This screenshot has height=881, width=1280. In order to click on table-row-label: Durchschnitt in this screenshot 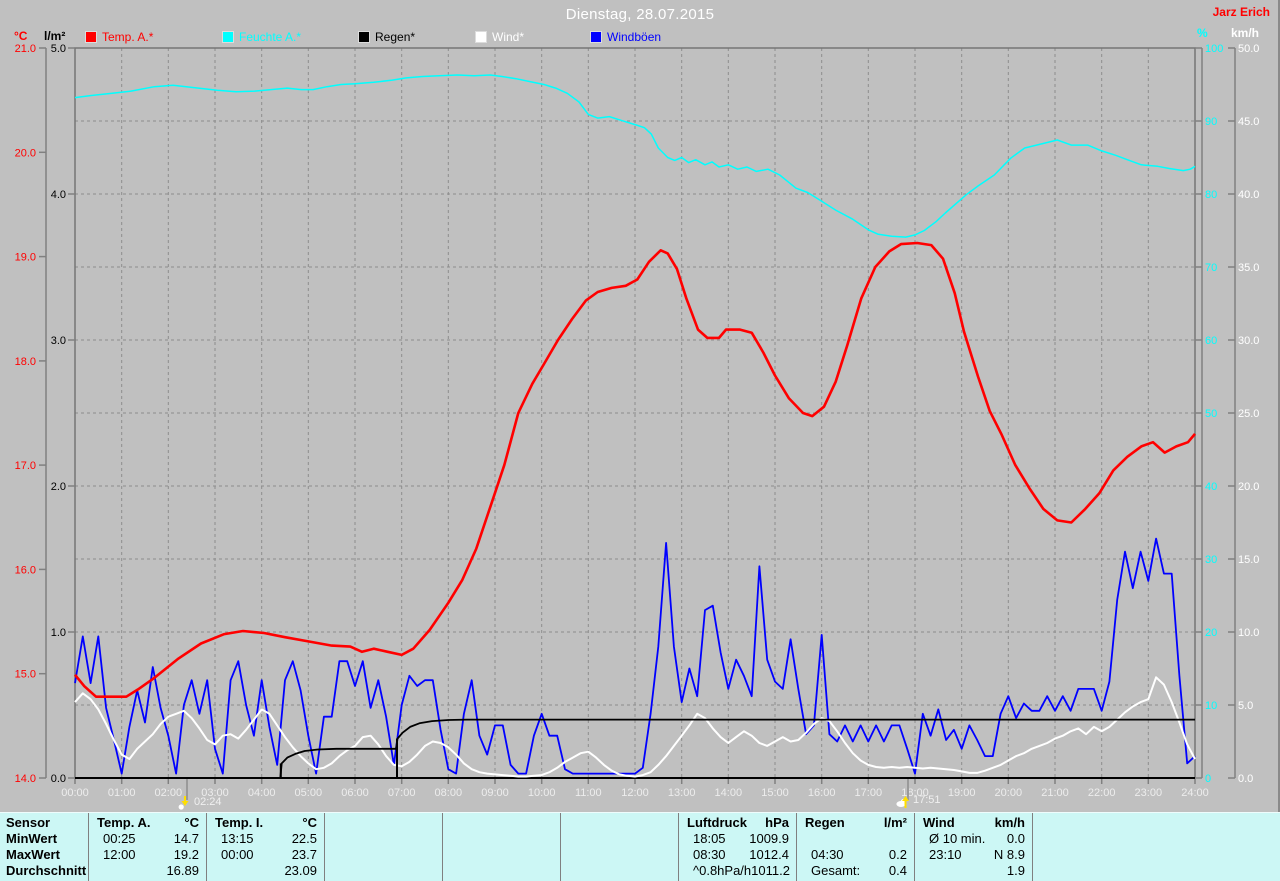, I will do `click(46, 870)`.